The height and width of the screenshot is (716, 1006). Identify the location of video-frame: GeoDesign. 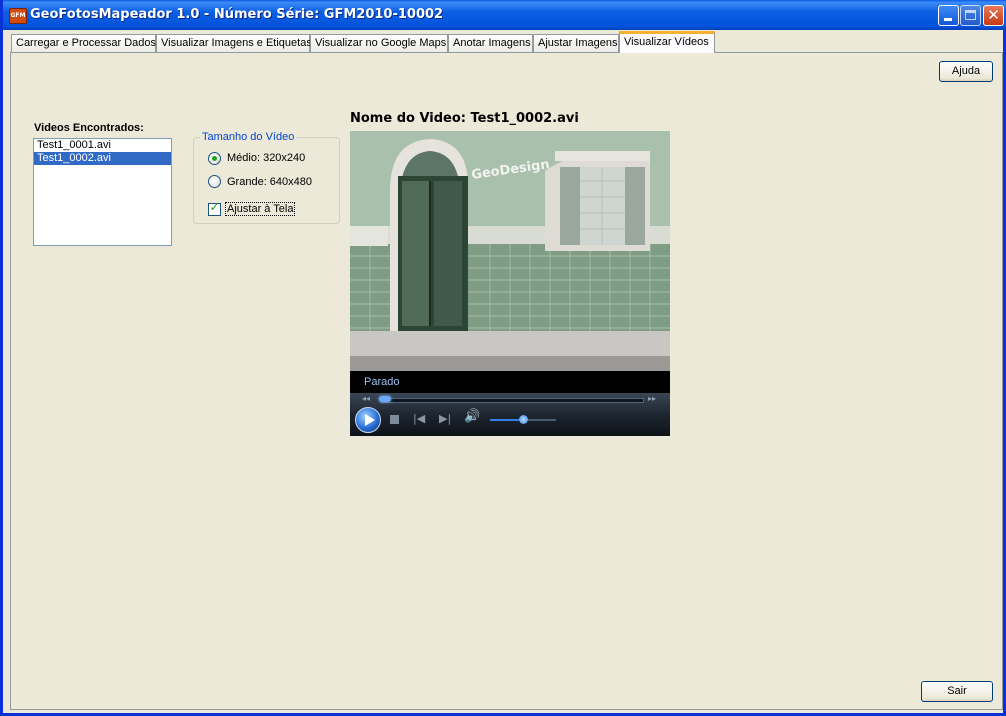
(510, 251).